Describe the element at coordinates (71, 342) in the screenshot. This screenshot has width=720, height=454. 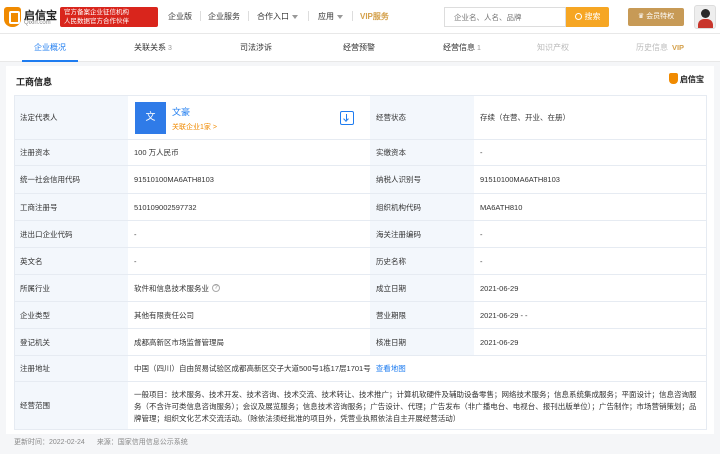
I see `row-label: 登记机关` at that location.